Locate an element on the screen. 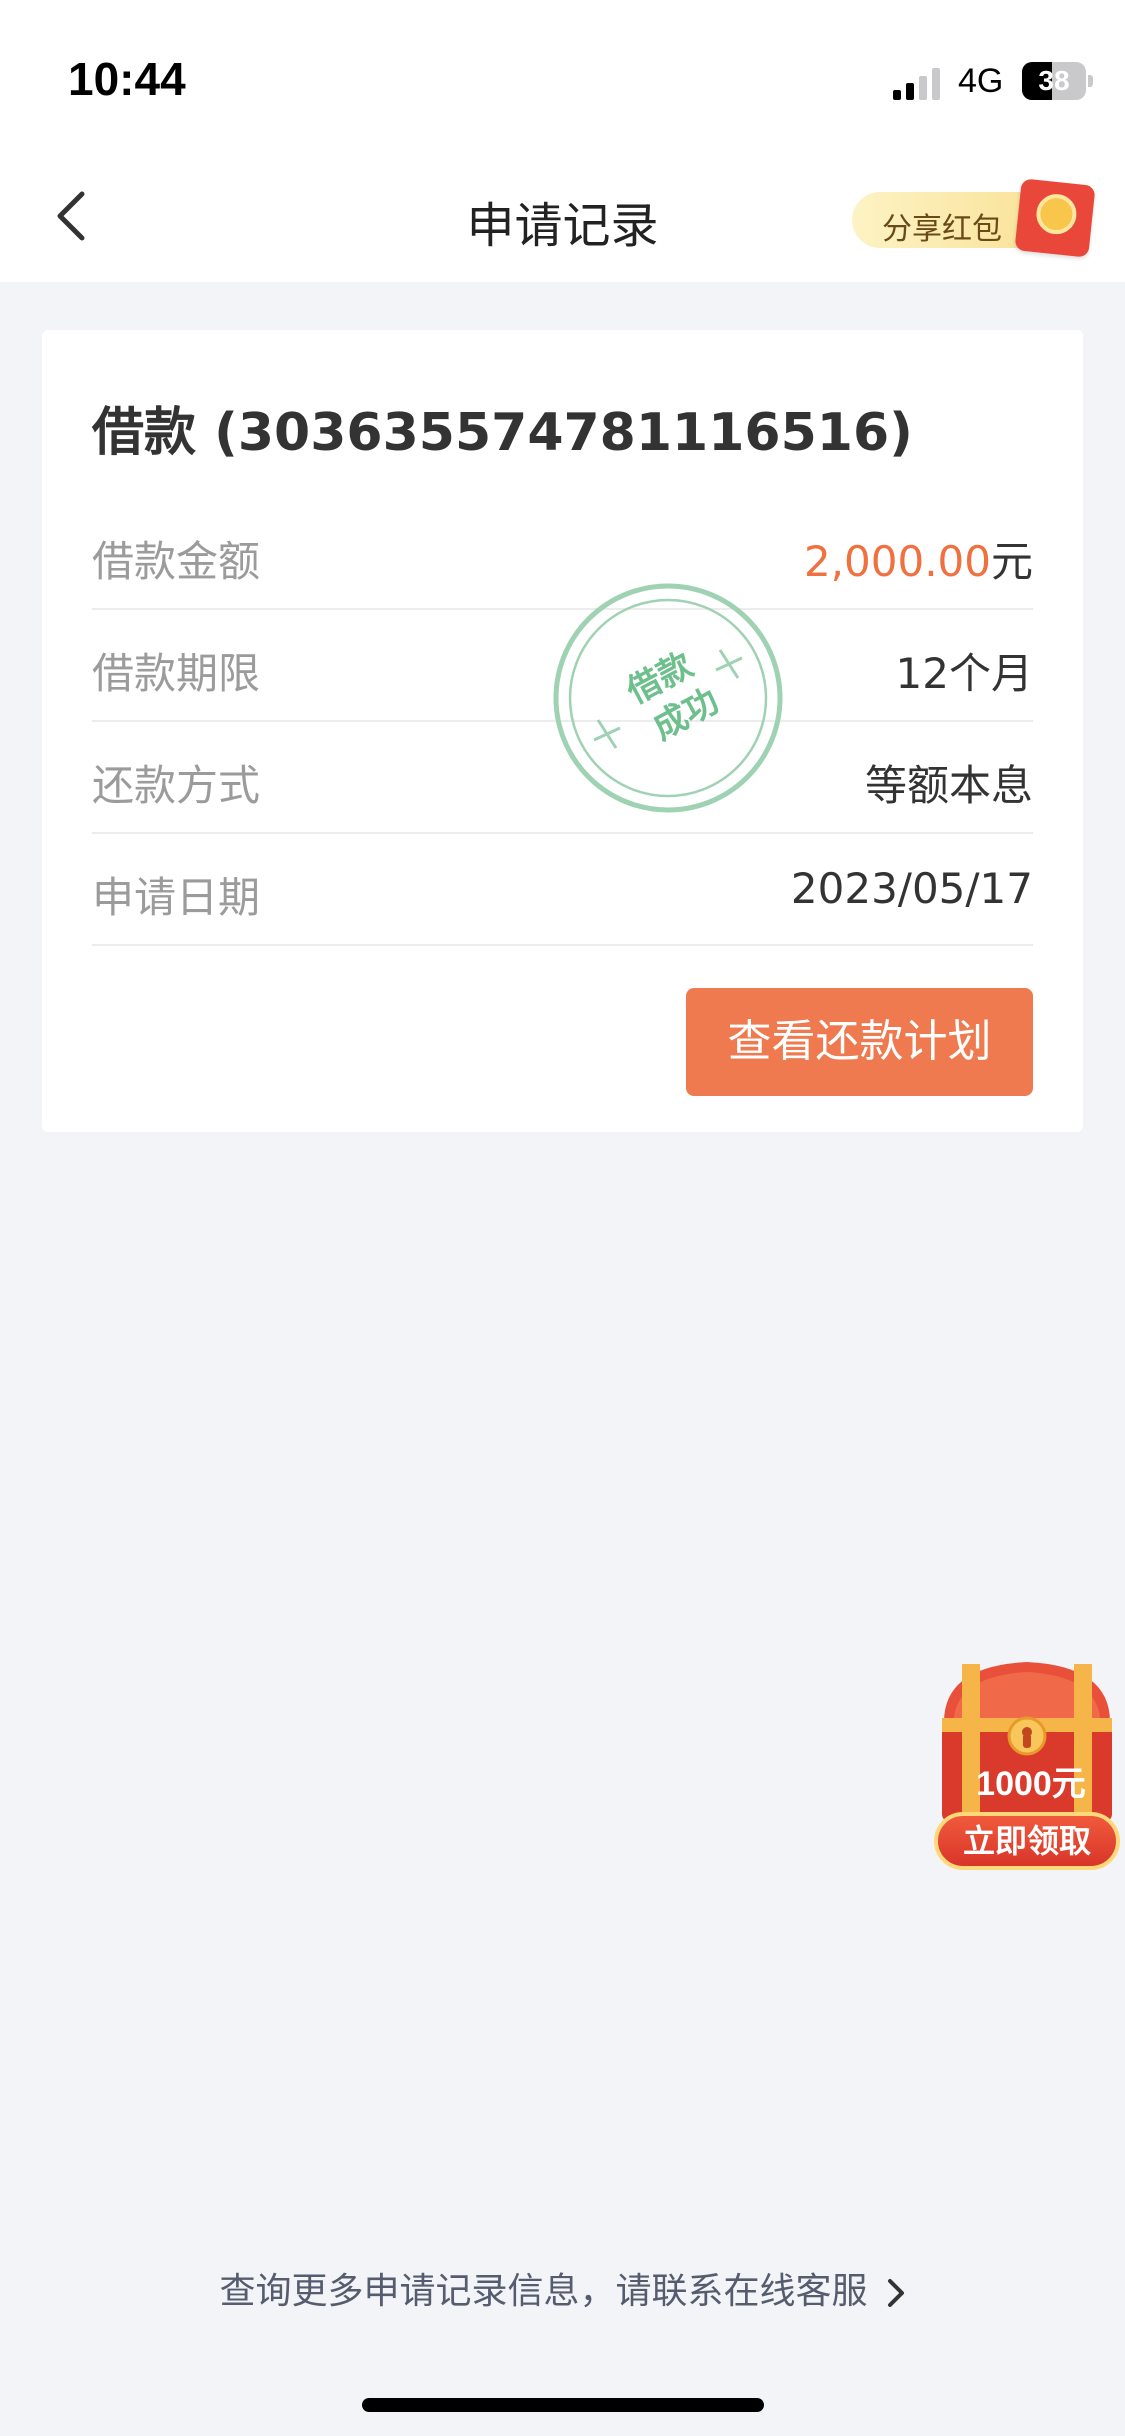 The width and height of the screenshot is (1125, 2436). row-value: 2,000.00元 is located at coordinates (918, 558).